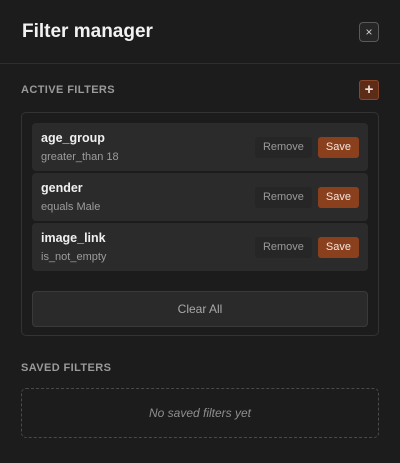  I want to click on filter-row: image_link is_not_empty Remove Save, so click(200, 247).